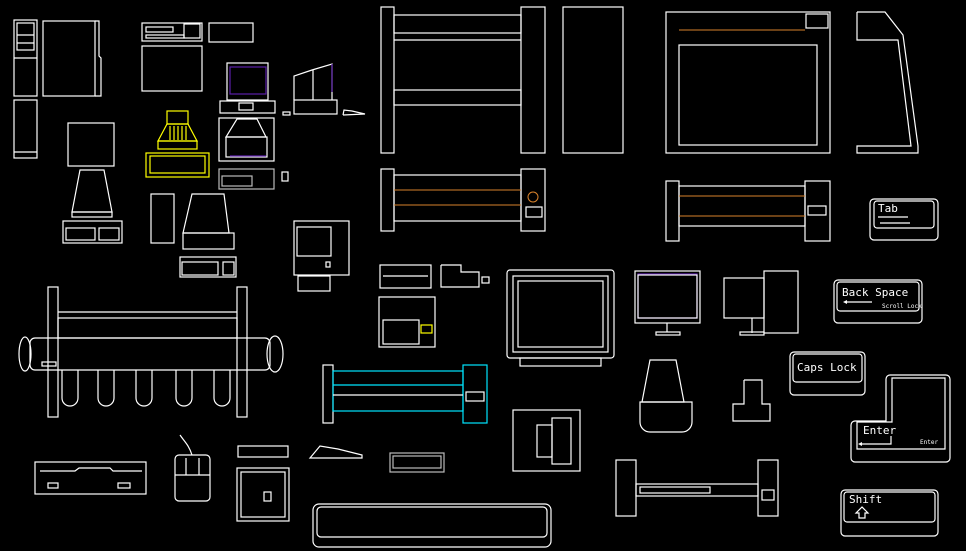 Image resolution: width=966 pixels, height=551 pixels. What do you see at coordinates (761, 303) in the screenshot?
I see `workstation-monitor` at bounding box center [761, 303].